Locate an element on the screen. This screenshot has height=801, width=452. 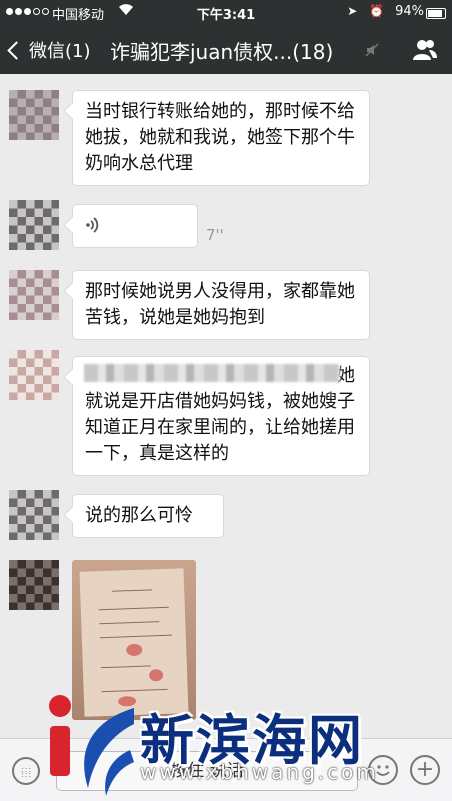
message-bubble: 那时候她说男人没得用，家都靠她苦钱，说她是她妈抱到 is located at coordinates (221, 305).